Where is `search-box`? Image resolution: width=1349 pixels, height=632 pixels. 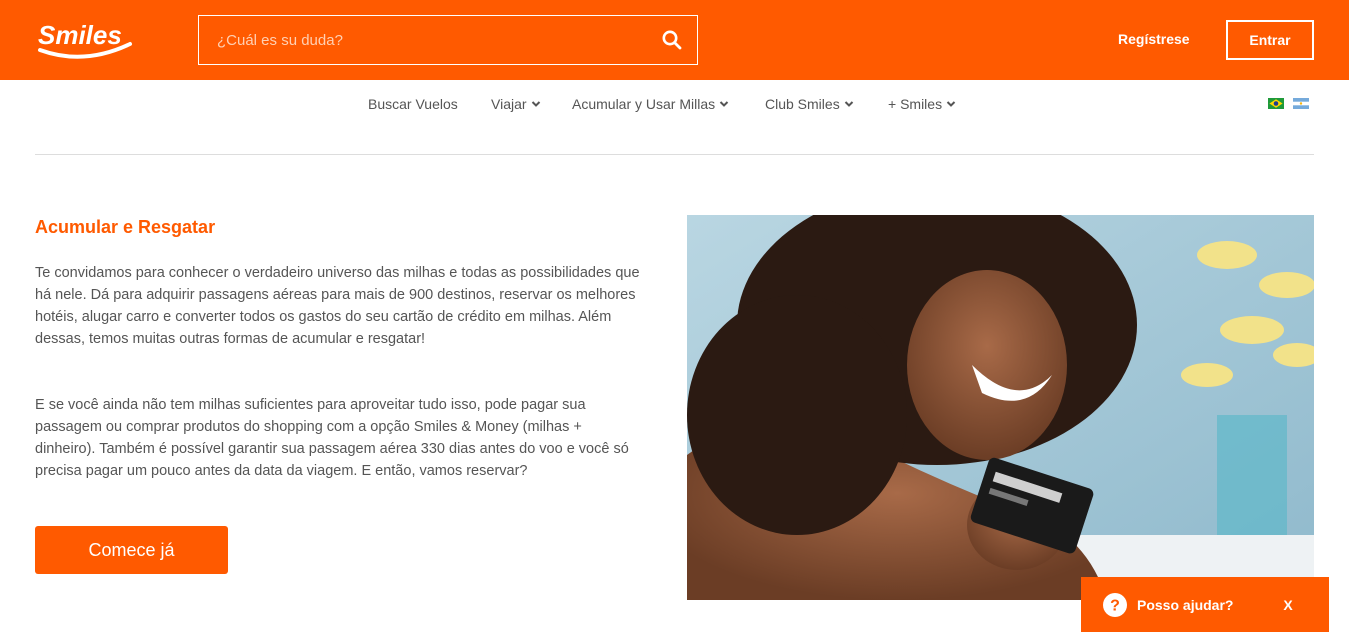 search-box is located at coordinates (448, 40).